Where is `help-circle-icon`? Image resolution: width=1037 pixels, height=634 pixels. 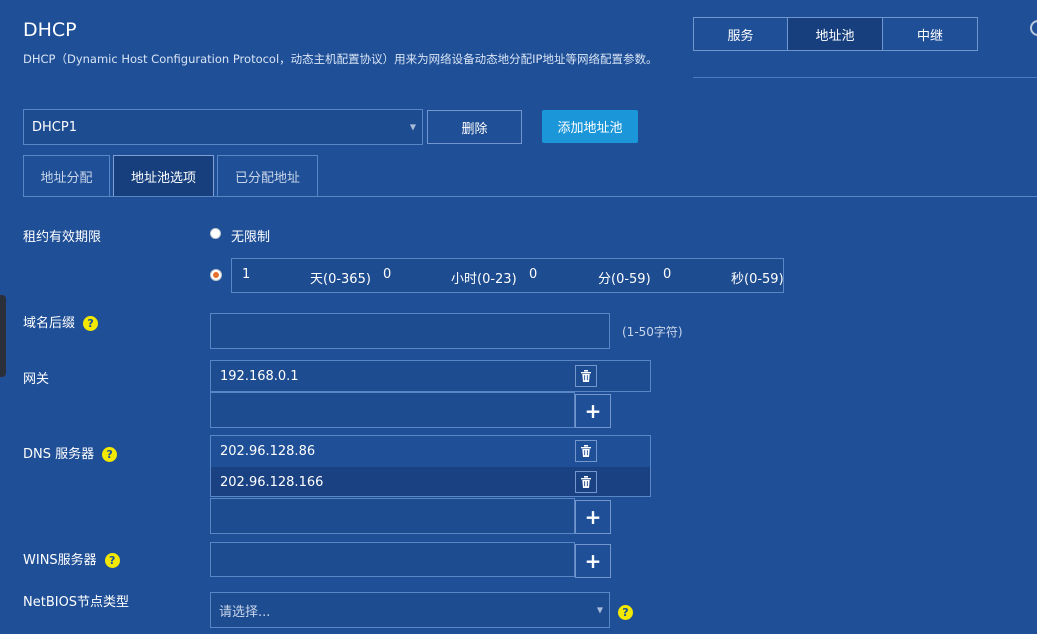
help-circle-icon is located at coordinates (1033, 28).